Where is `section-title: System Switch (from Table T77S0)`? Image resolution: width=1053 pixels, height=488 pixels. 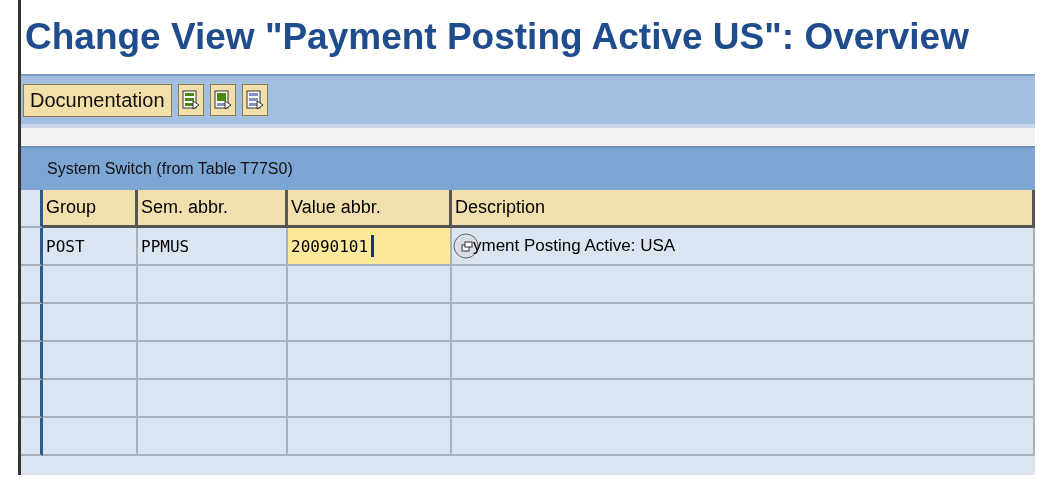
section-title: System Switch (from Table T77S0) is located at coordinates (170, 169).